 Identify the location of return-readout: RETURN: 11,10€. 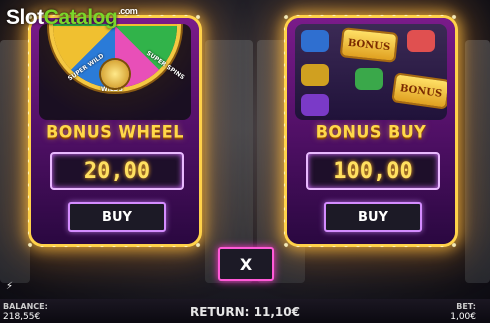
(245, 312).